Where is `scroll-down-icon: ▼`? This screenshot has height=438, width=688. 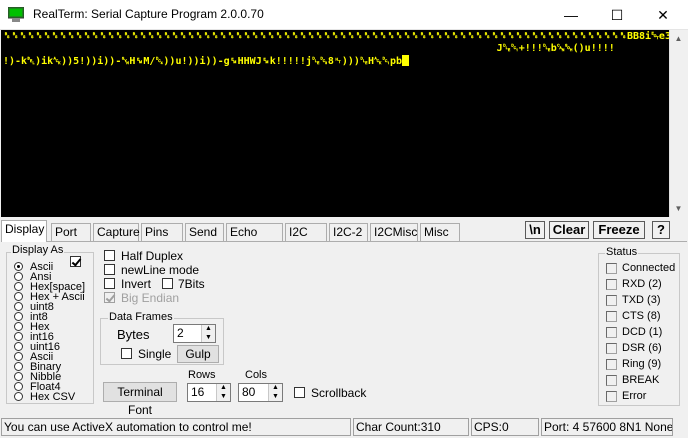
scroll-down-icon: ▼ is located at coordinates (678, 208).